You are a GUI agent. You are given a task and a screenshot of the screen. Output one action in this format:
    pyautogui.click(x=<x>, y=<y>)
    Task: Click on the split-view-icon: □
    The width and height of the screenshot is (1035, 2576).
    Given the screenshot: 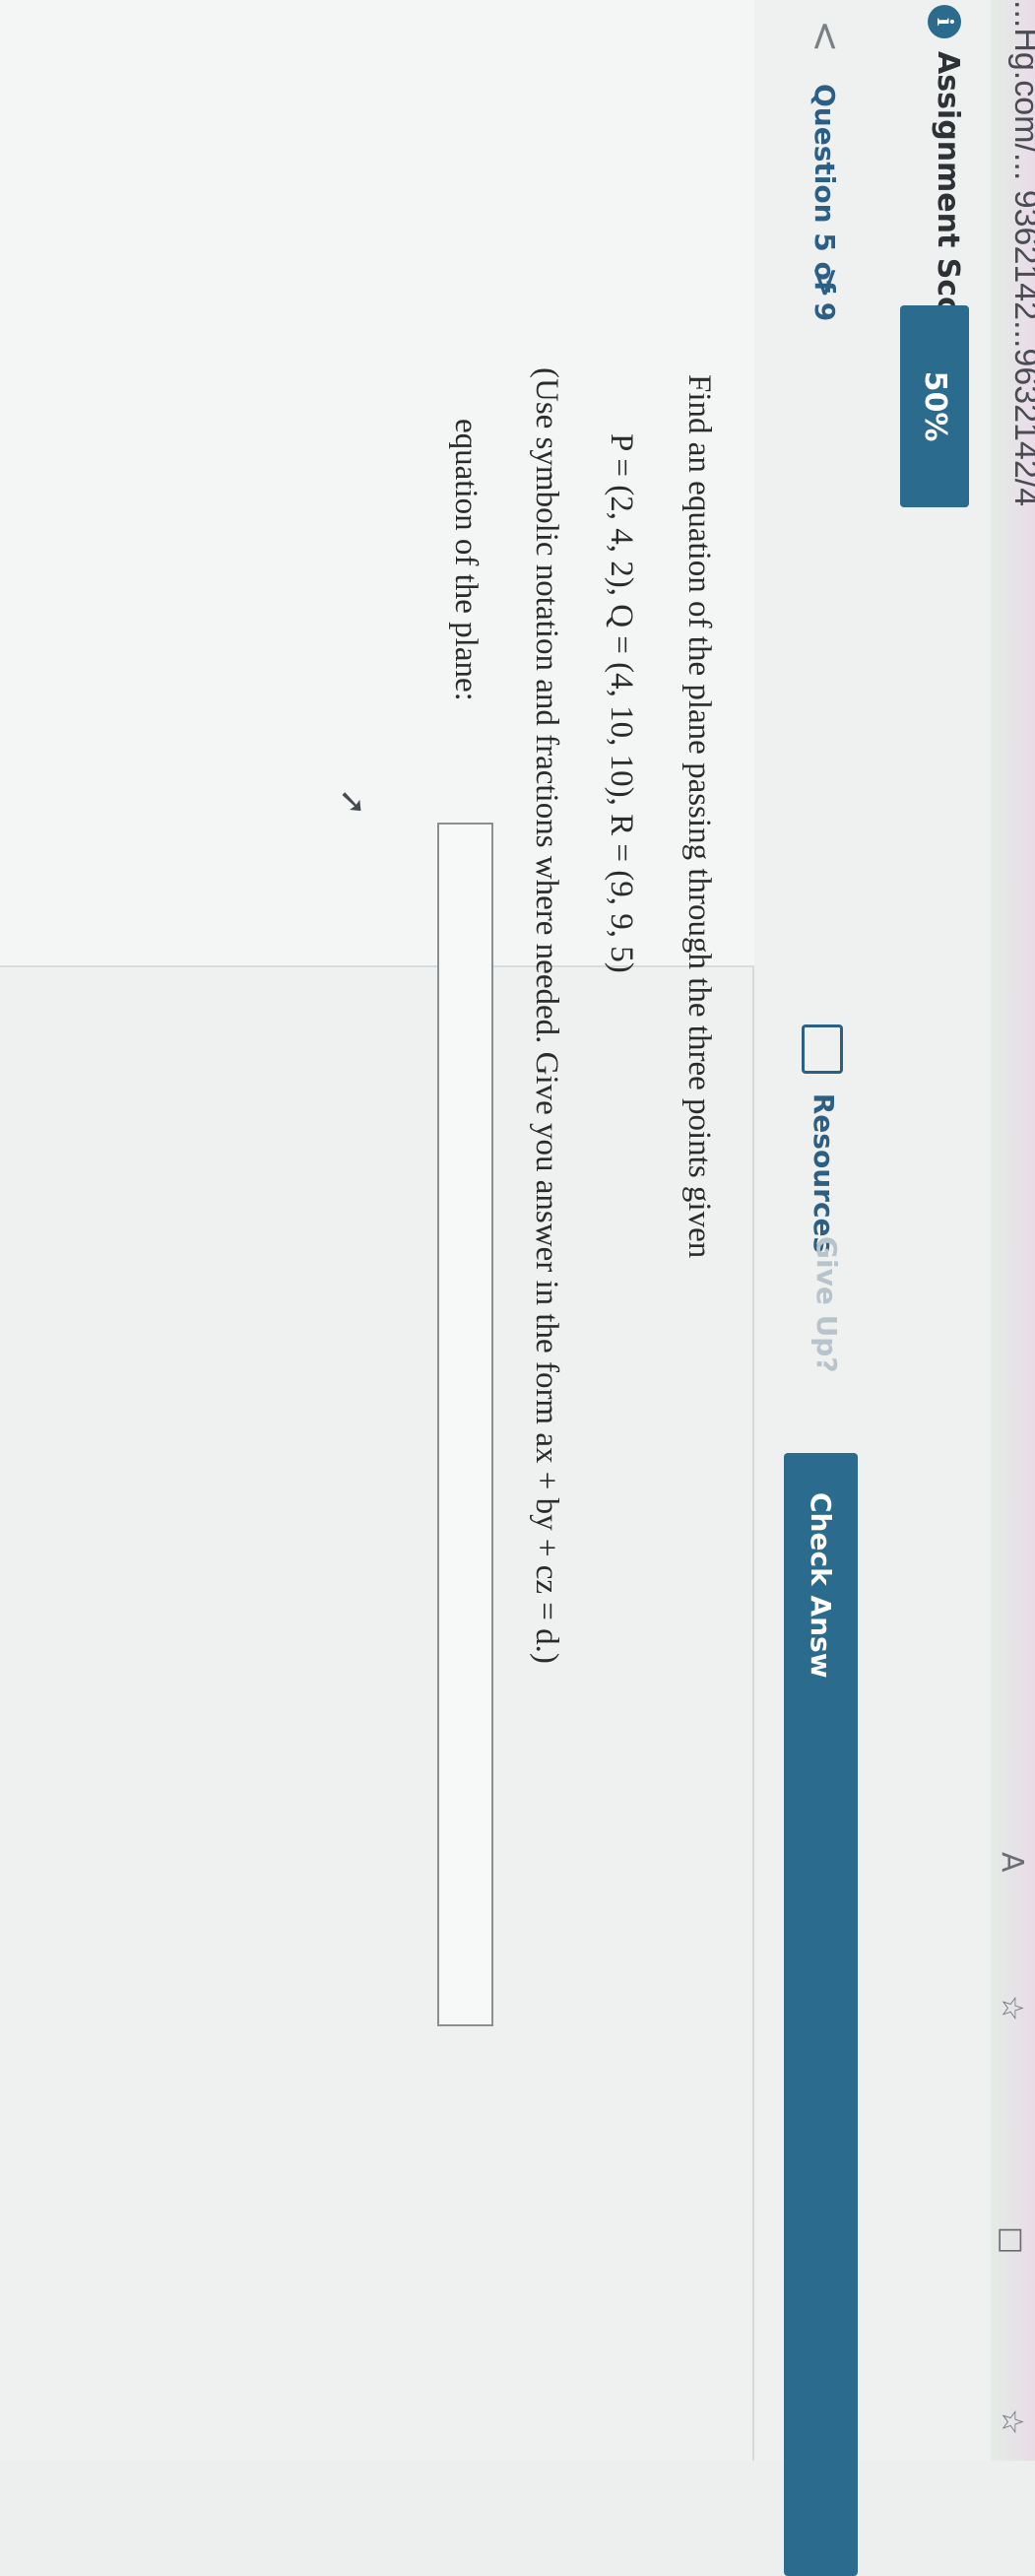 What is the action you would take?
    pyautogui.click(x=1012, y=2240)
    